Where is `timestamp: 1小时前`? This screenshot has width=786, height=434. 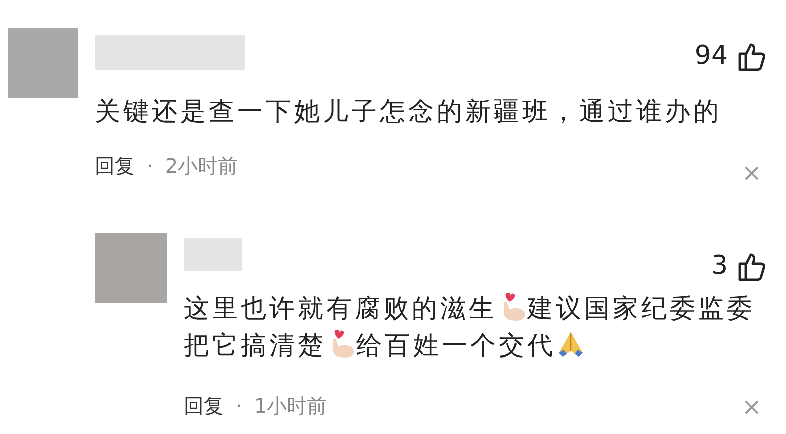
timestamp: 1小时前 is located at coordinates (291, 406).